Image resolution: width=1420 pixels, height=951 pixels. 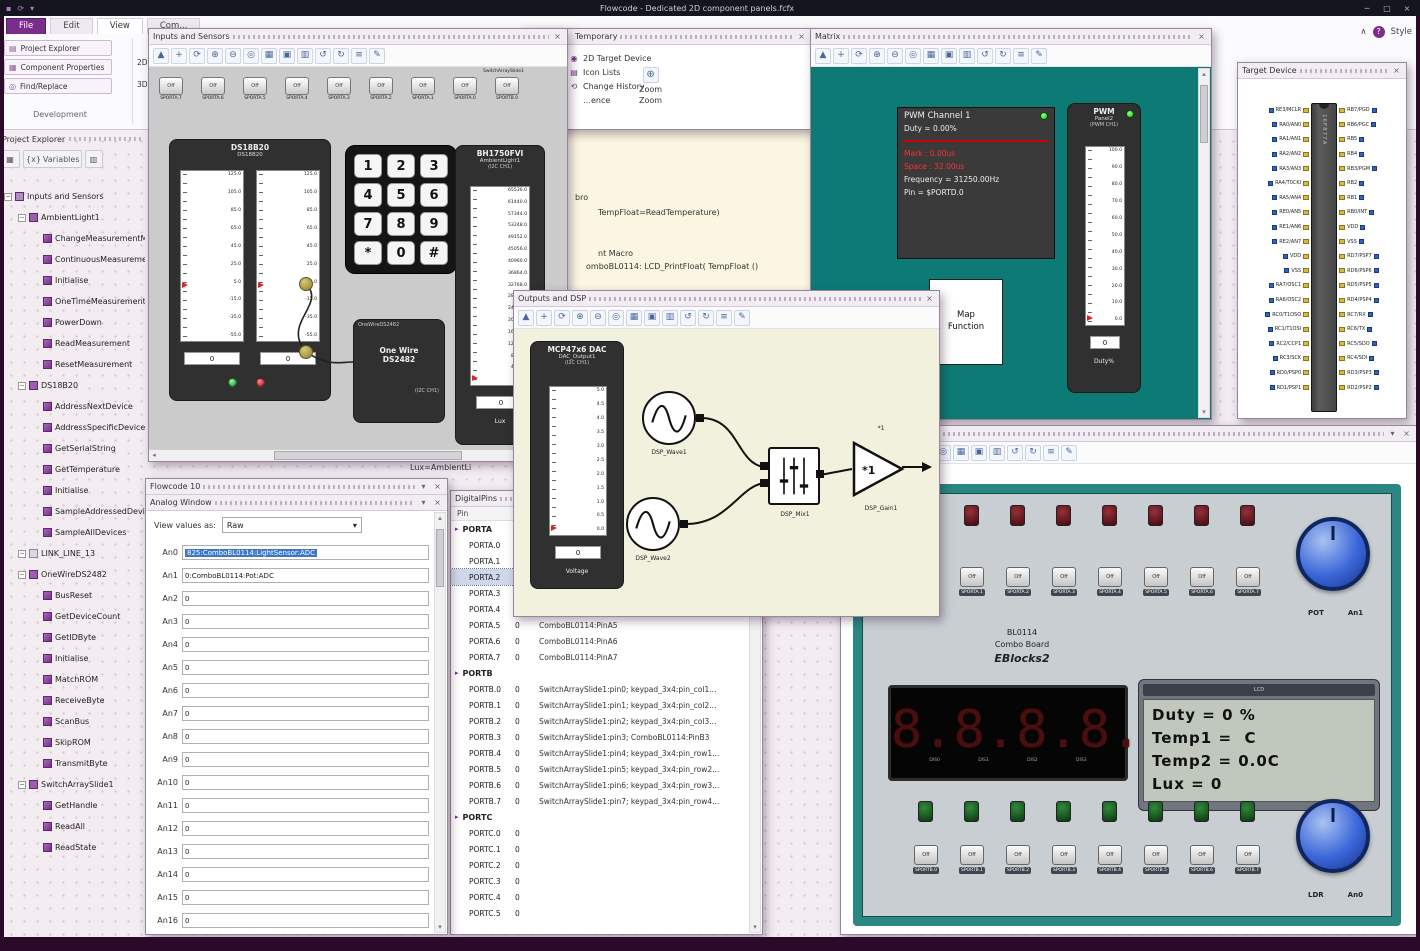 I want to click on panels-2d-button: 2D, so click(x=142, y=62).